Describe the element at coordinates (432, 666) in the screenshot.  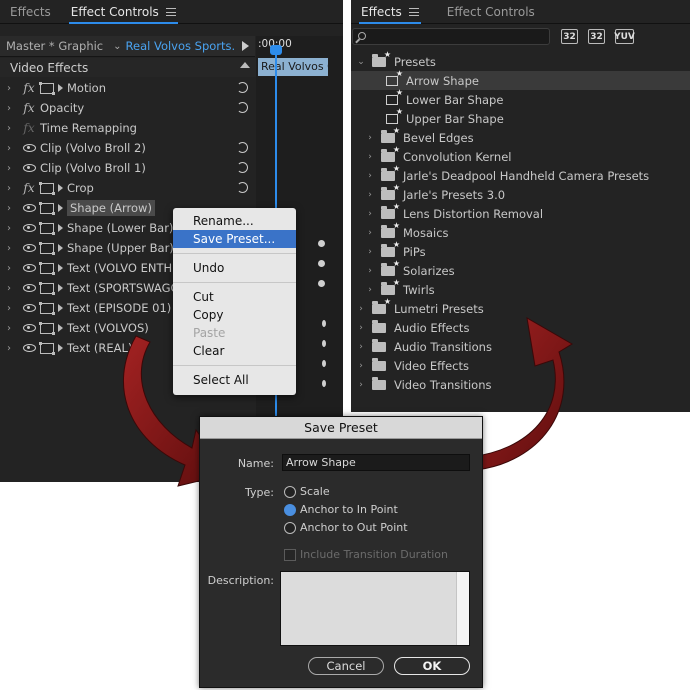
I see `ok-button: OK` at that location.